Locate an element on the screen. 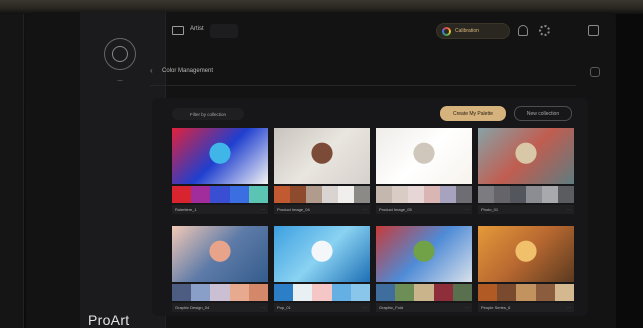  options-icon is located at coordinates (595, 72).